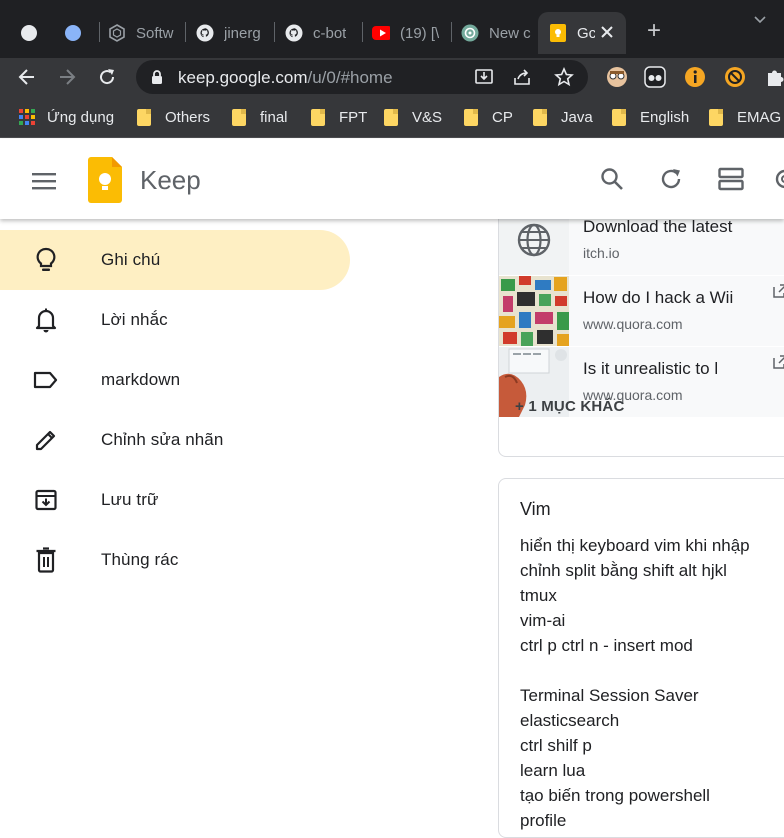  What do you see at coordinates (651, 368) in the screenshot?
I see `link-title: Is it unrealistic to l` at bounding box center [651, 368].